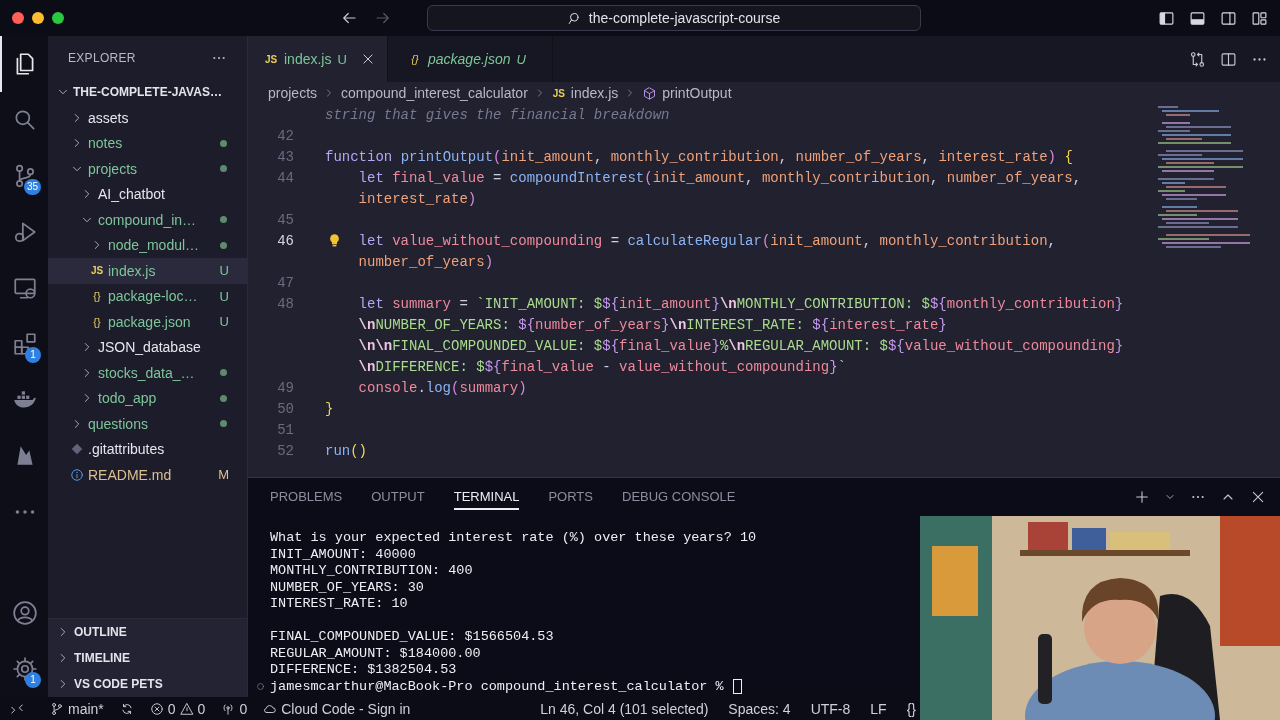  Describe the element at coordinates (18, 18) in the screenshot. I see `close-window-button` at that location.